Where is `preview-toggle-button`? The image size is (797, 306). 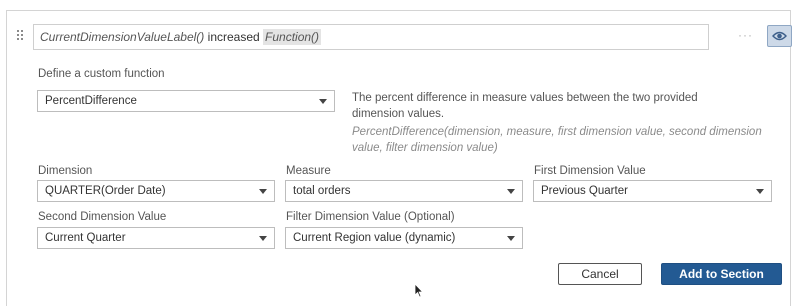 preview-toggle-button is located at coordinates (779, 36).